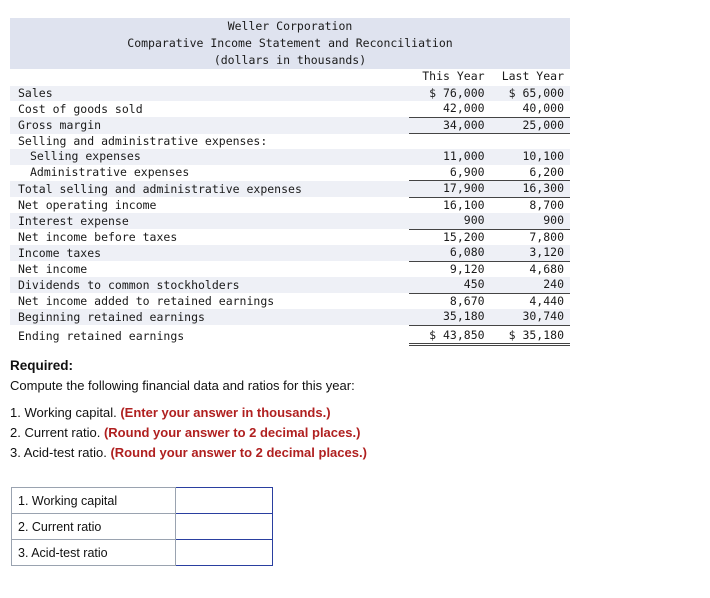 This screenshot has width=710, height=598. Describe the element at coordinates (449, 77) in the screenshot. I see `column-header-this-year: This Year` at that location.